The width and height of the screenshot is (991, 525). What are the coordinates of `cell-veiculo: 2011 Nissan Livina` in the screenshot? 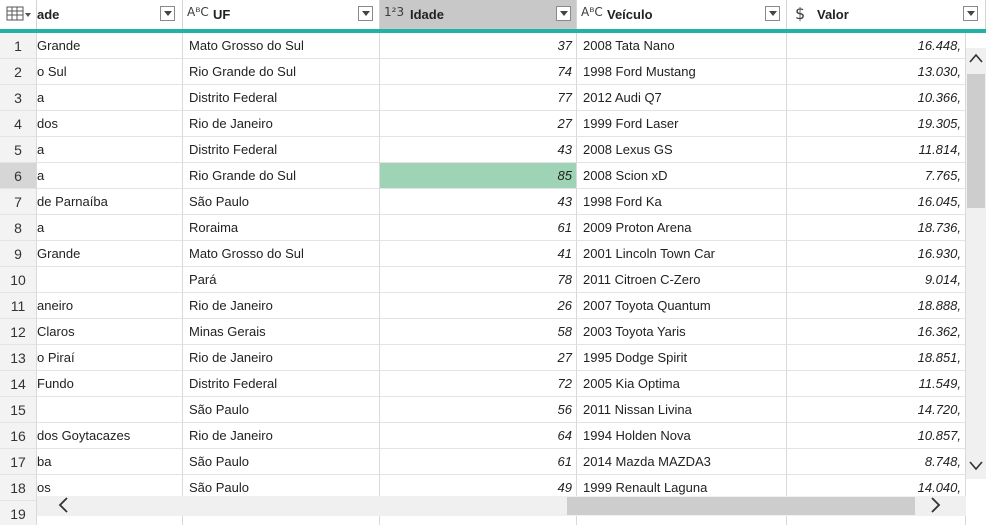 It's located at (682, 410).